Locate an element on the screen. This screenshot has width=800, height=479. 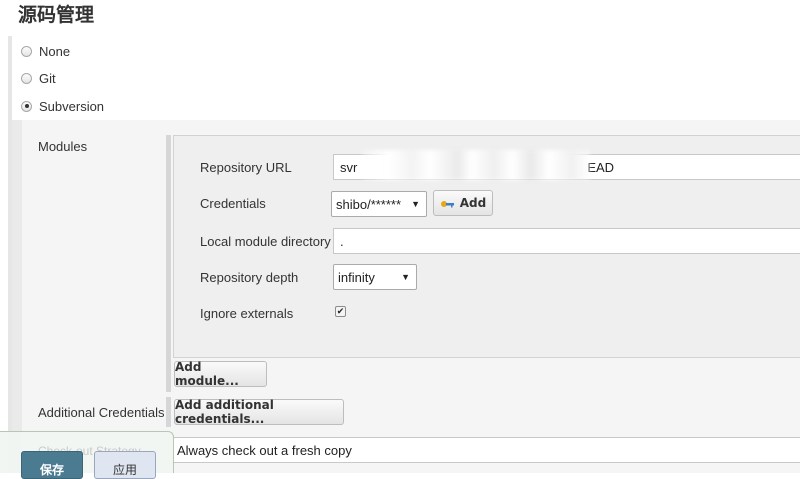
redaction-blur is located at coordinates (476, 165).